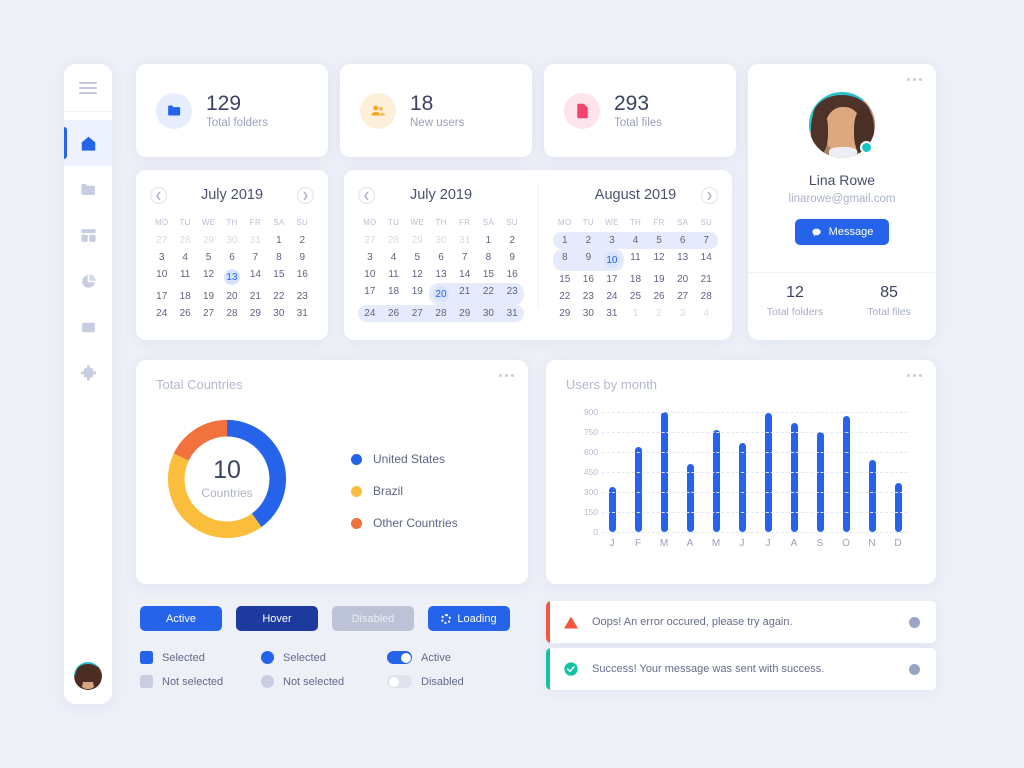  Describe the element at coordinates (425, 657) in the screenshot. I see `toggle: Active` at that location.